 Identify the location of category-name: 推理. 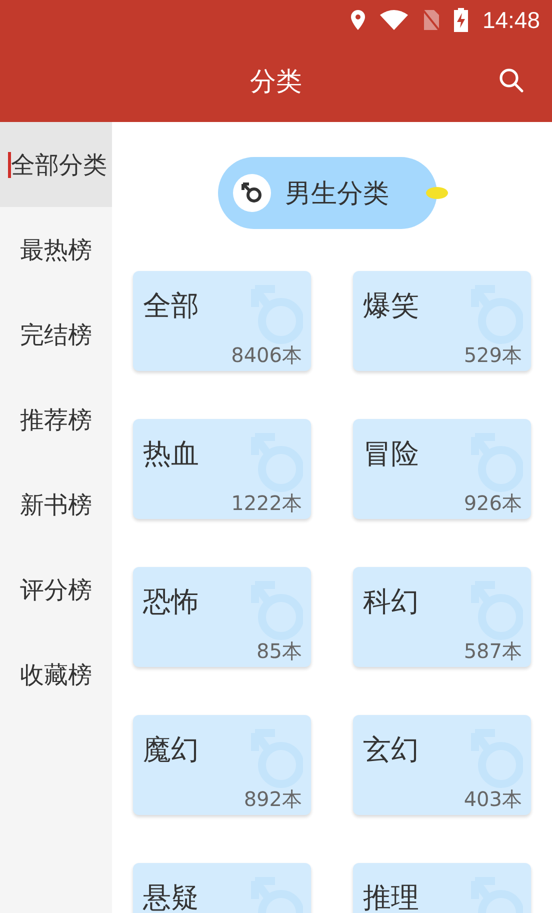
(391, 896).